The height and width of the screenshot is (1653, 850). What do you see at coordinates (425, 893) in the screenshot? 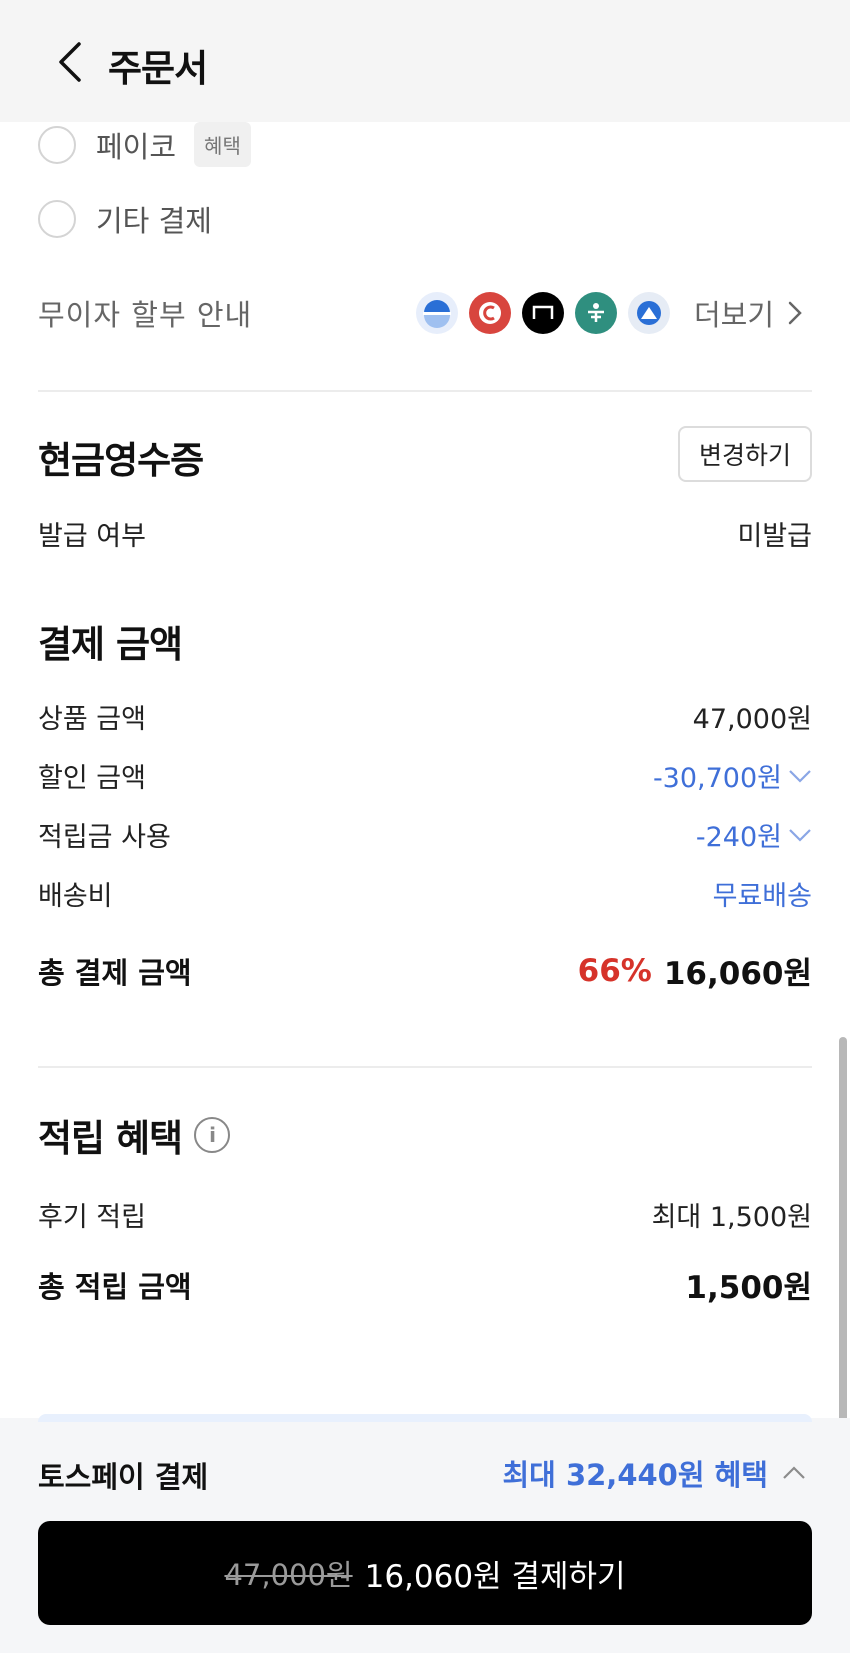
I see `shipping-row: 배송비 무료배송` at bounding box center [425, 893].